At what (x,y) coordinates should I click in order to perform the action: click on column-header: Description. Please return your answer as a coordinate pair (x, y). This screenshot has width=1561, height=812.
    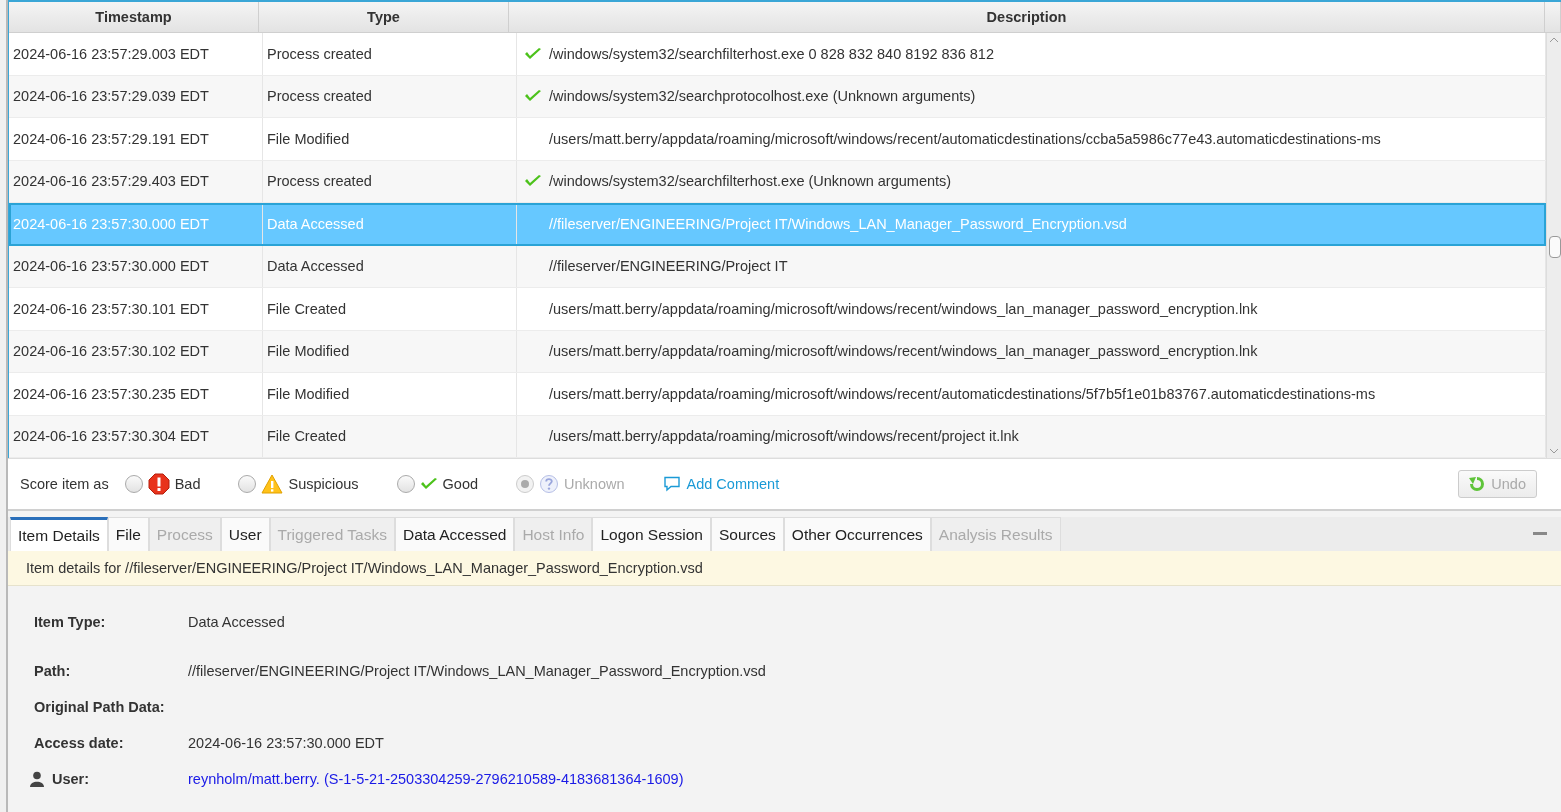
    Looking at the image, I should click on (1027, 17).